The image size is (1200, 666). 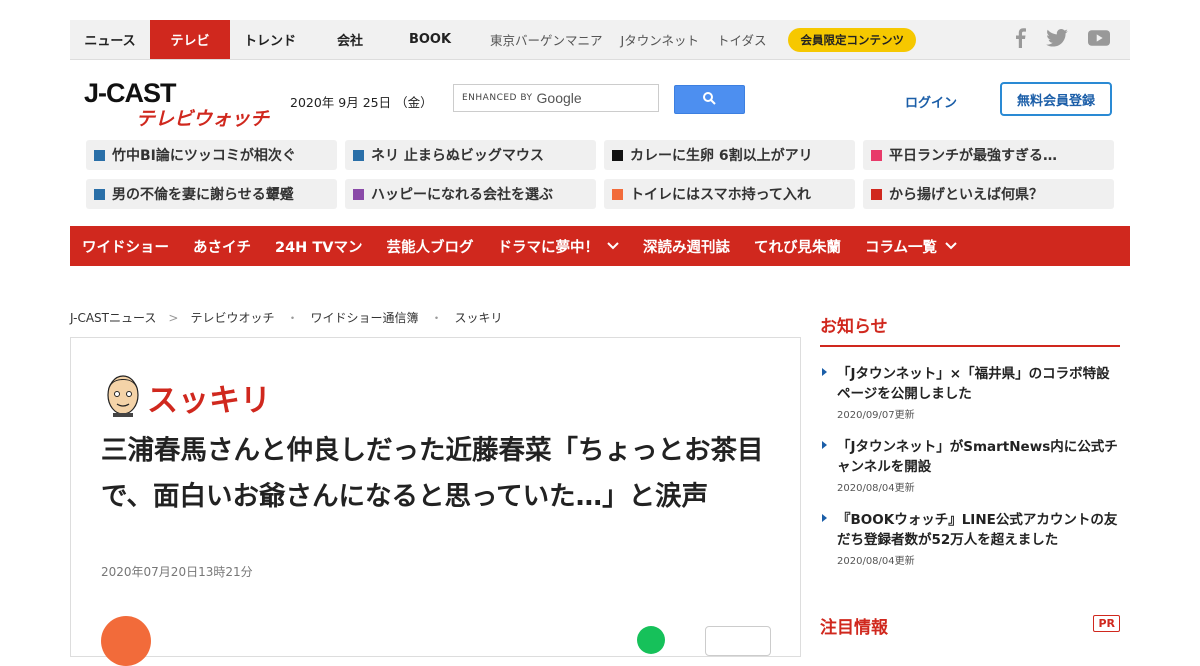 What do you see at coordinates (876, 415) in the screenshot?
I see `notice-date: 2020/09/07更新` at bounding box center [876, 415].